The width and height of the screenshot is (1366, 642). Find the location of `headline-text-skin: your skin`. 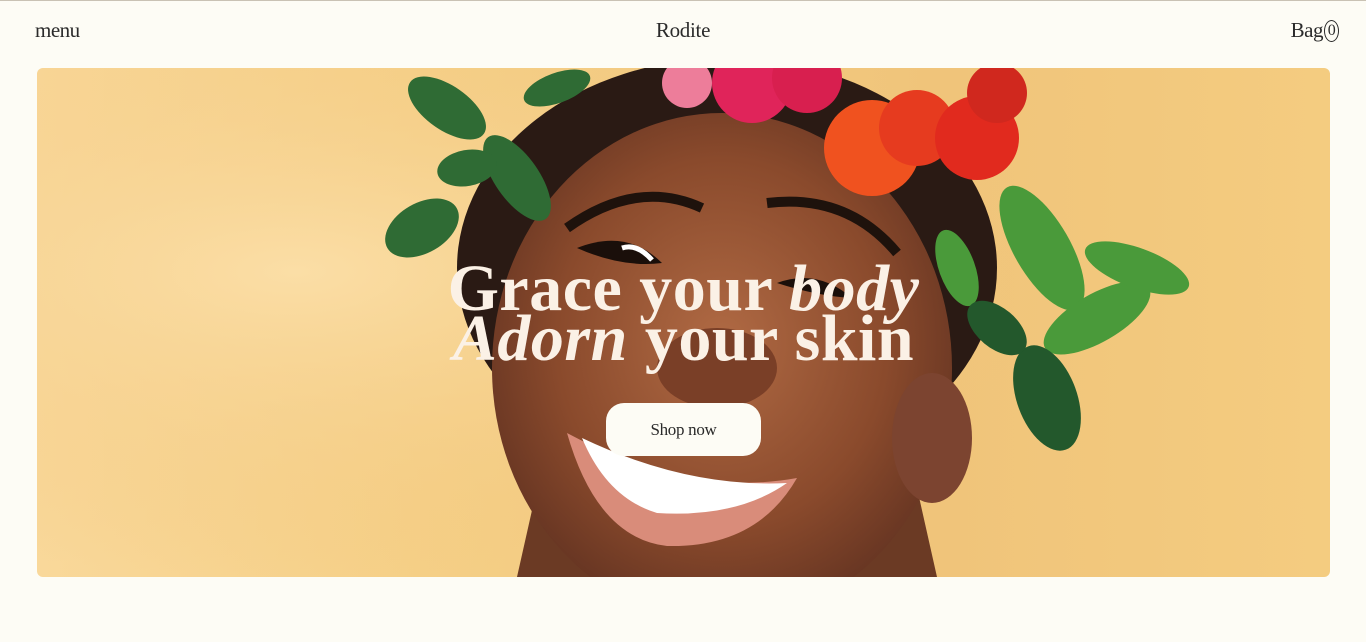

headline-text-skin: your skin is located at coordinates (771, 338).